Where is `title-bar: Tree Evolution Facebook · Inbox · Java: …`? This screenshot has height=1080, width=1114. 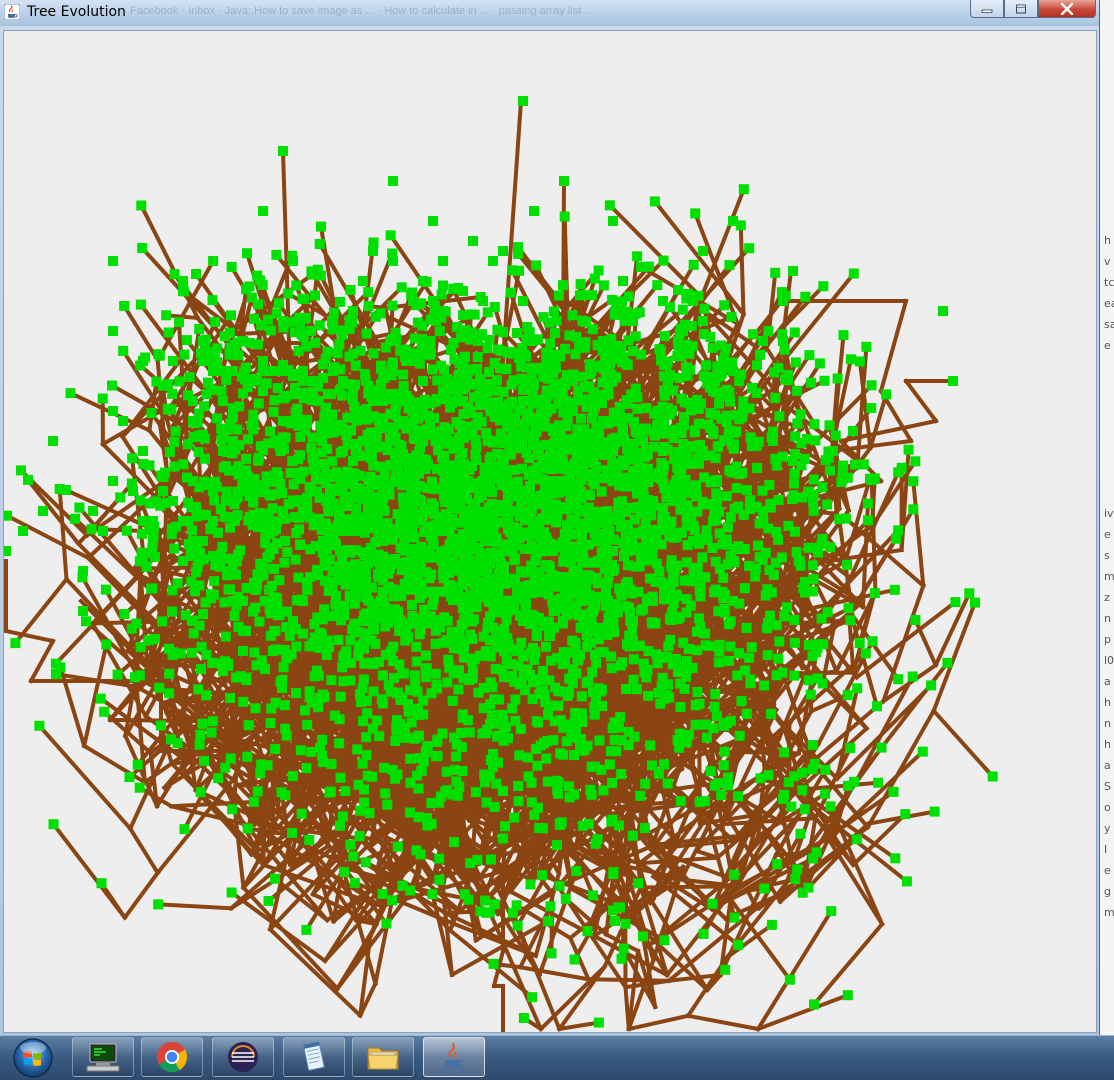 title-bar: Tree Evolution Facebook · Inbox · Java: … is located at coordinates (549, 13).